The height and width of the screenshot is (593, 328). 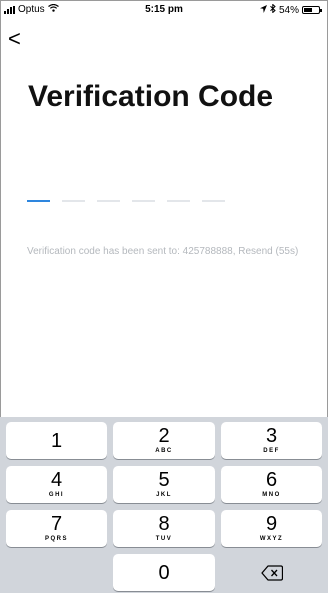 I want to click on battery-percent: 54%, so click(x=288, y=10).